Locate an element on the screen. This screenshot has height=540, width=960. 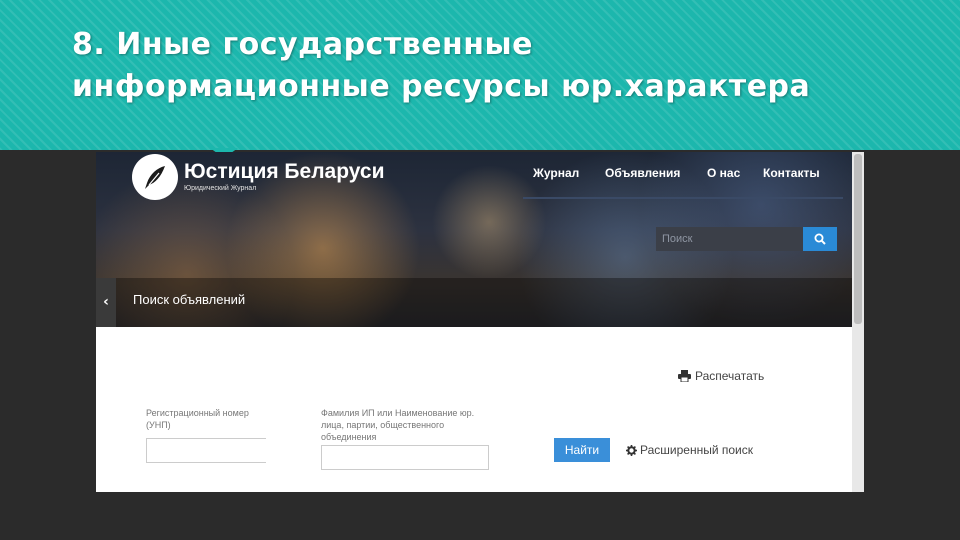
site-logo-title: Юстиция Беларуси is located at coordinates (284, 172).